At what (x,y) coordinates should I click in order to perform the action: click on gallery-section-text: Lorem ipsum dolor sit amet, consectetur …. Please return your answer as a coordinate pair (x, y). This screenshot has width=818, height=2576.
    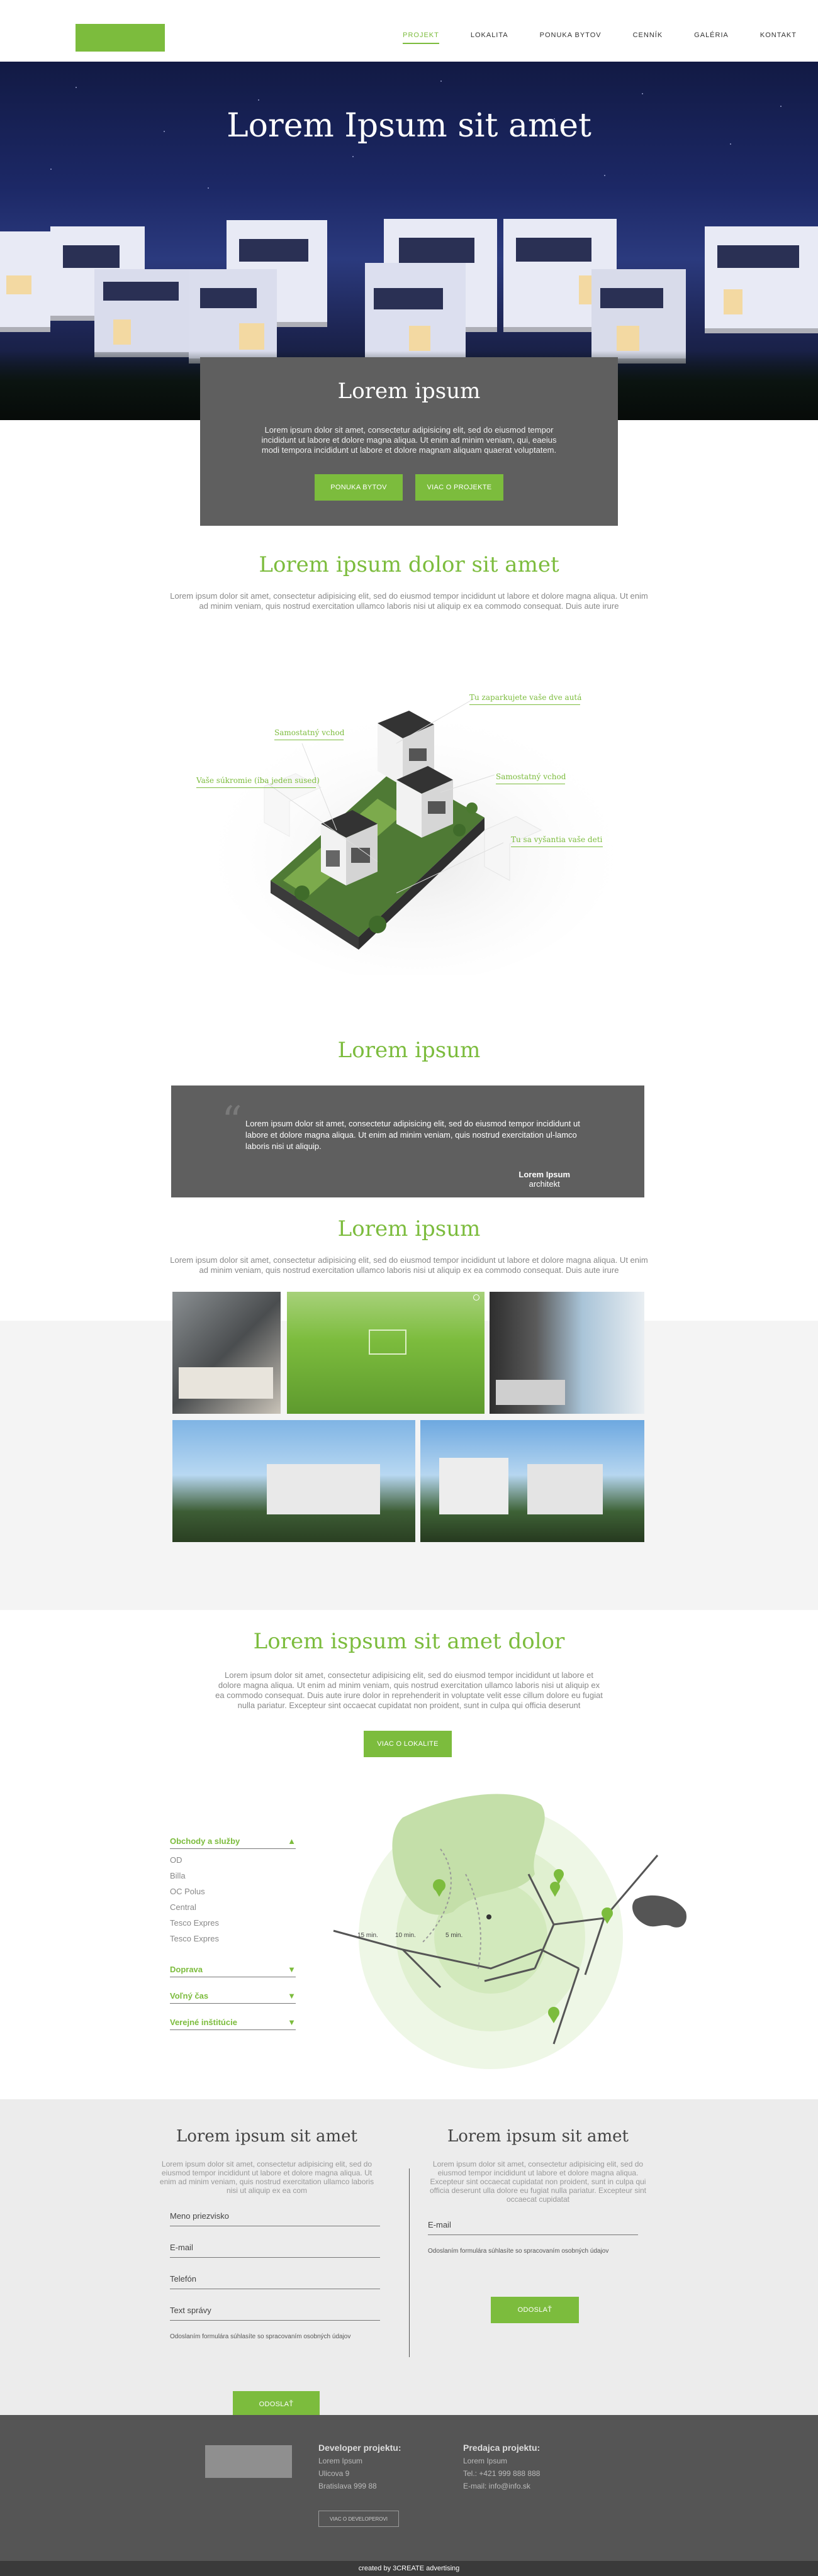
    Looking at the image, I should click on (409, 1265).